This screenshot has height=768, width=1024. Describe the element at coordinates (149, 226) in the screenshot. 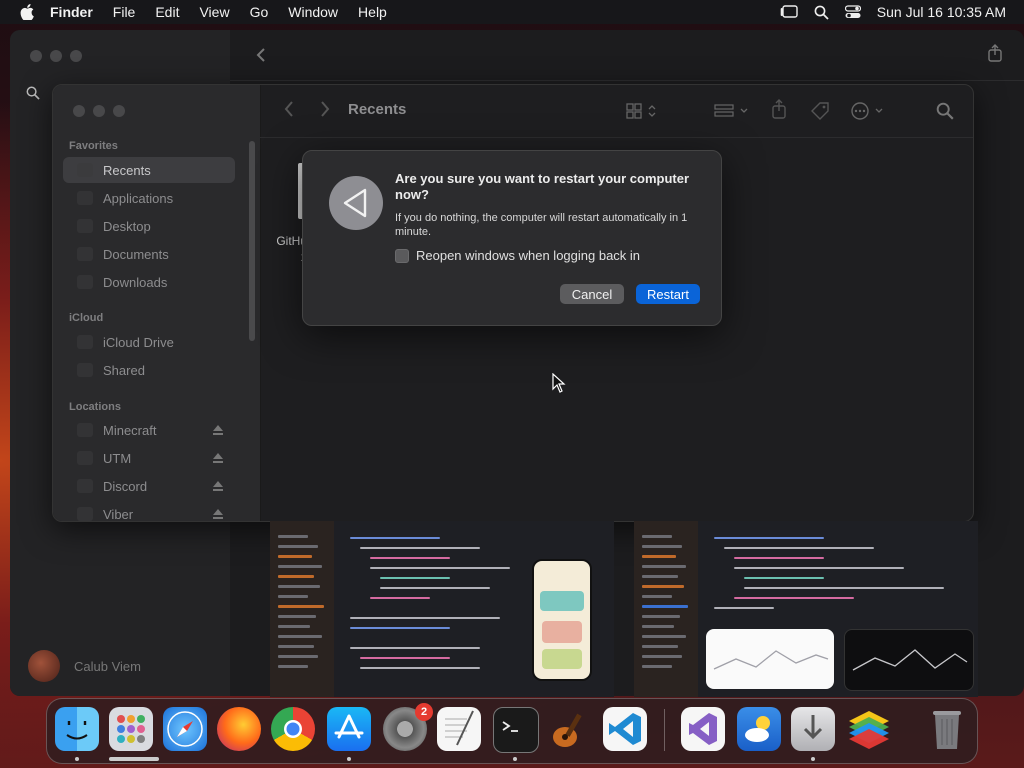

I see `sidebar-item-desktop: Desktop` at that location.